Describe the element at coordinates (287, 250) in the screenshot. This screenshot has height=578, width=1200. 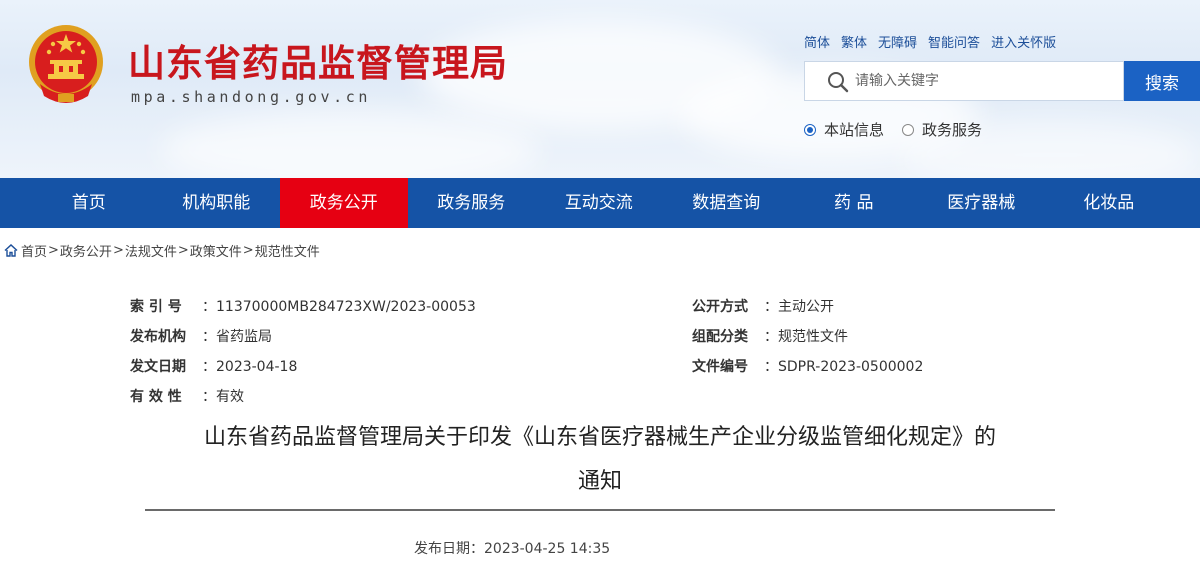
I see `breadcrumb-normative-docs: 规范性文件` at that location.